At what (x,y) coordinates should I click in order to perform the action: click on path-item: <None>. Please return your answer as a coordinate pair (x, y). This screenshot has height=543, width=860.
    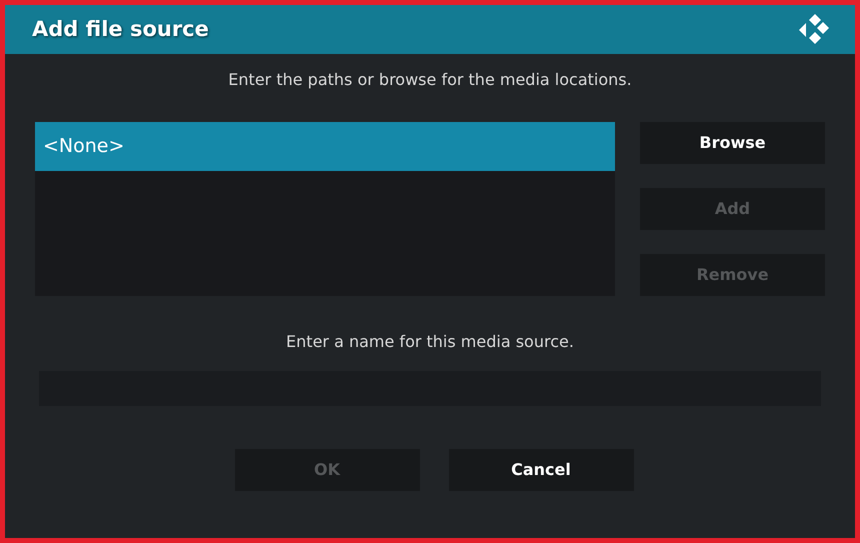
    Looking at the image, I should click on (325, 146).